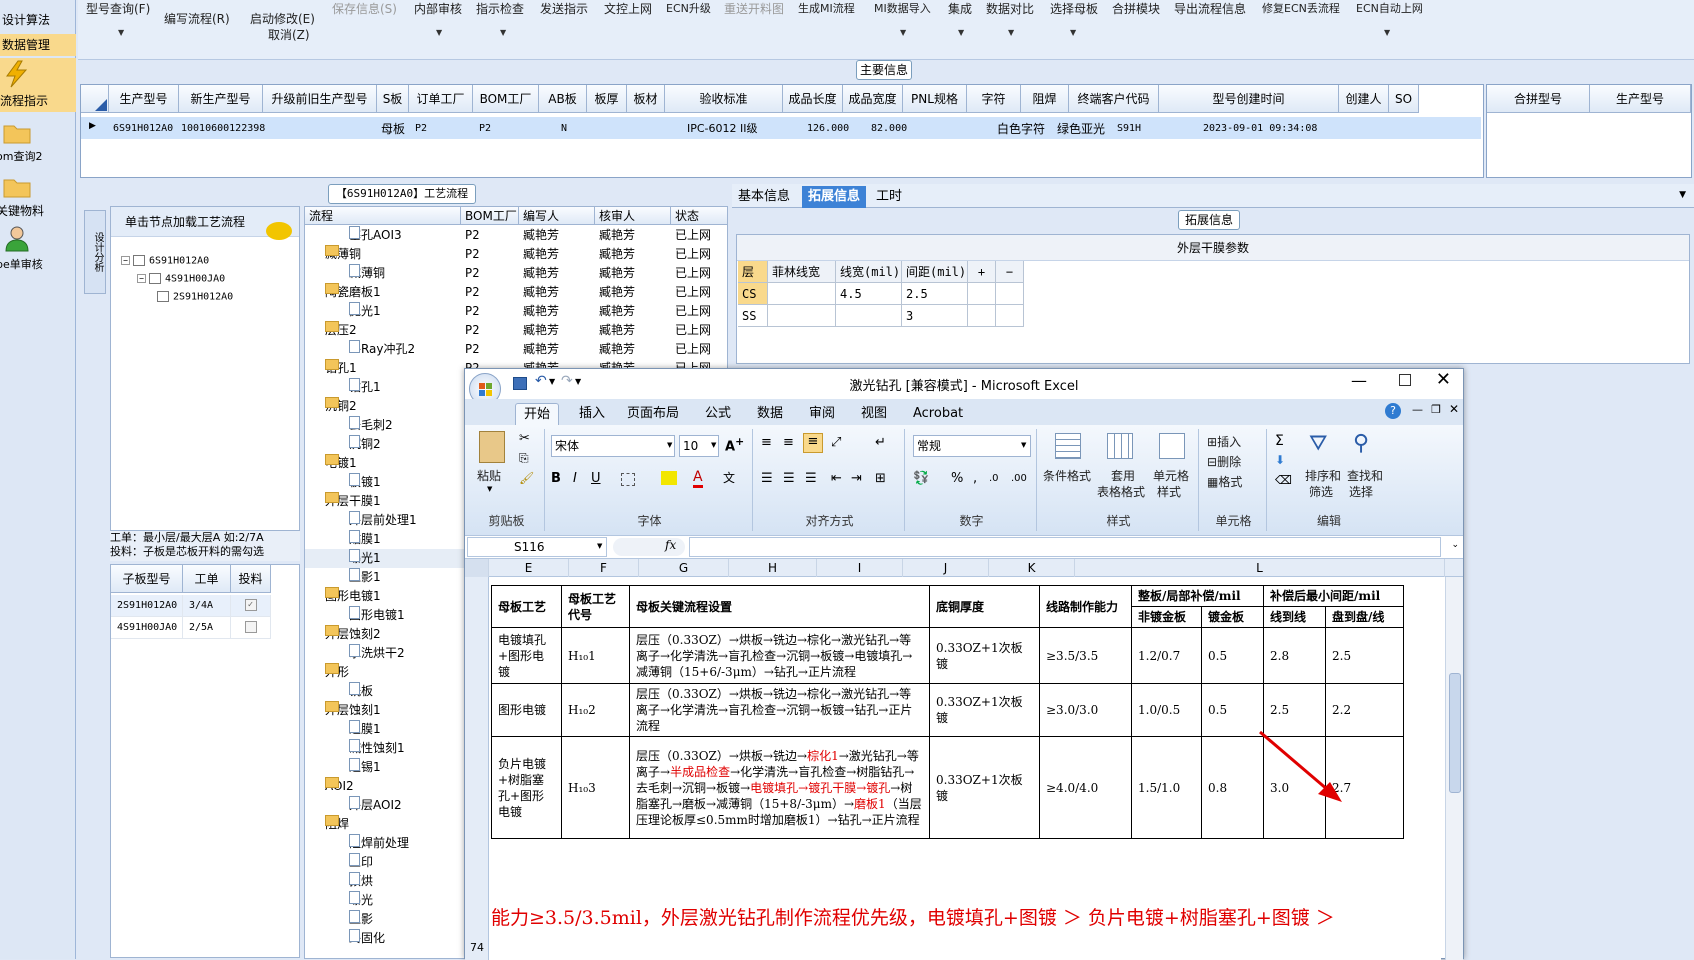  Describe the element at coordinates (1010, 272) in the screenshot. I see `remove-row-button: −` at that location.